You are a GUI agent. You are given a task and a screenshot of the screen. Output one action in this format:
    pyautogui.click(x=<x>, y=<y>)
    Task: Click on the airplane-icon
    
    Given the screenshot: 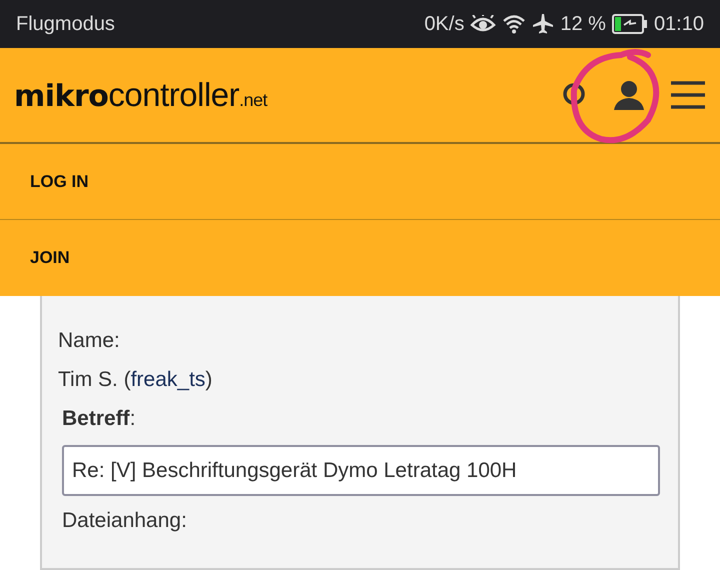 What is the action you would take?
    pyautogui.click(x=543, y=24)
    